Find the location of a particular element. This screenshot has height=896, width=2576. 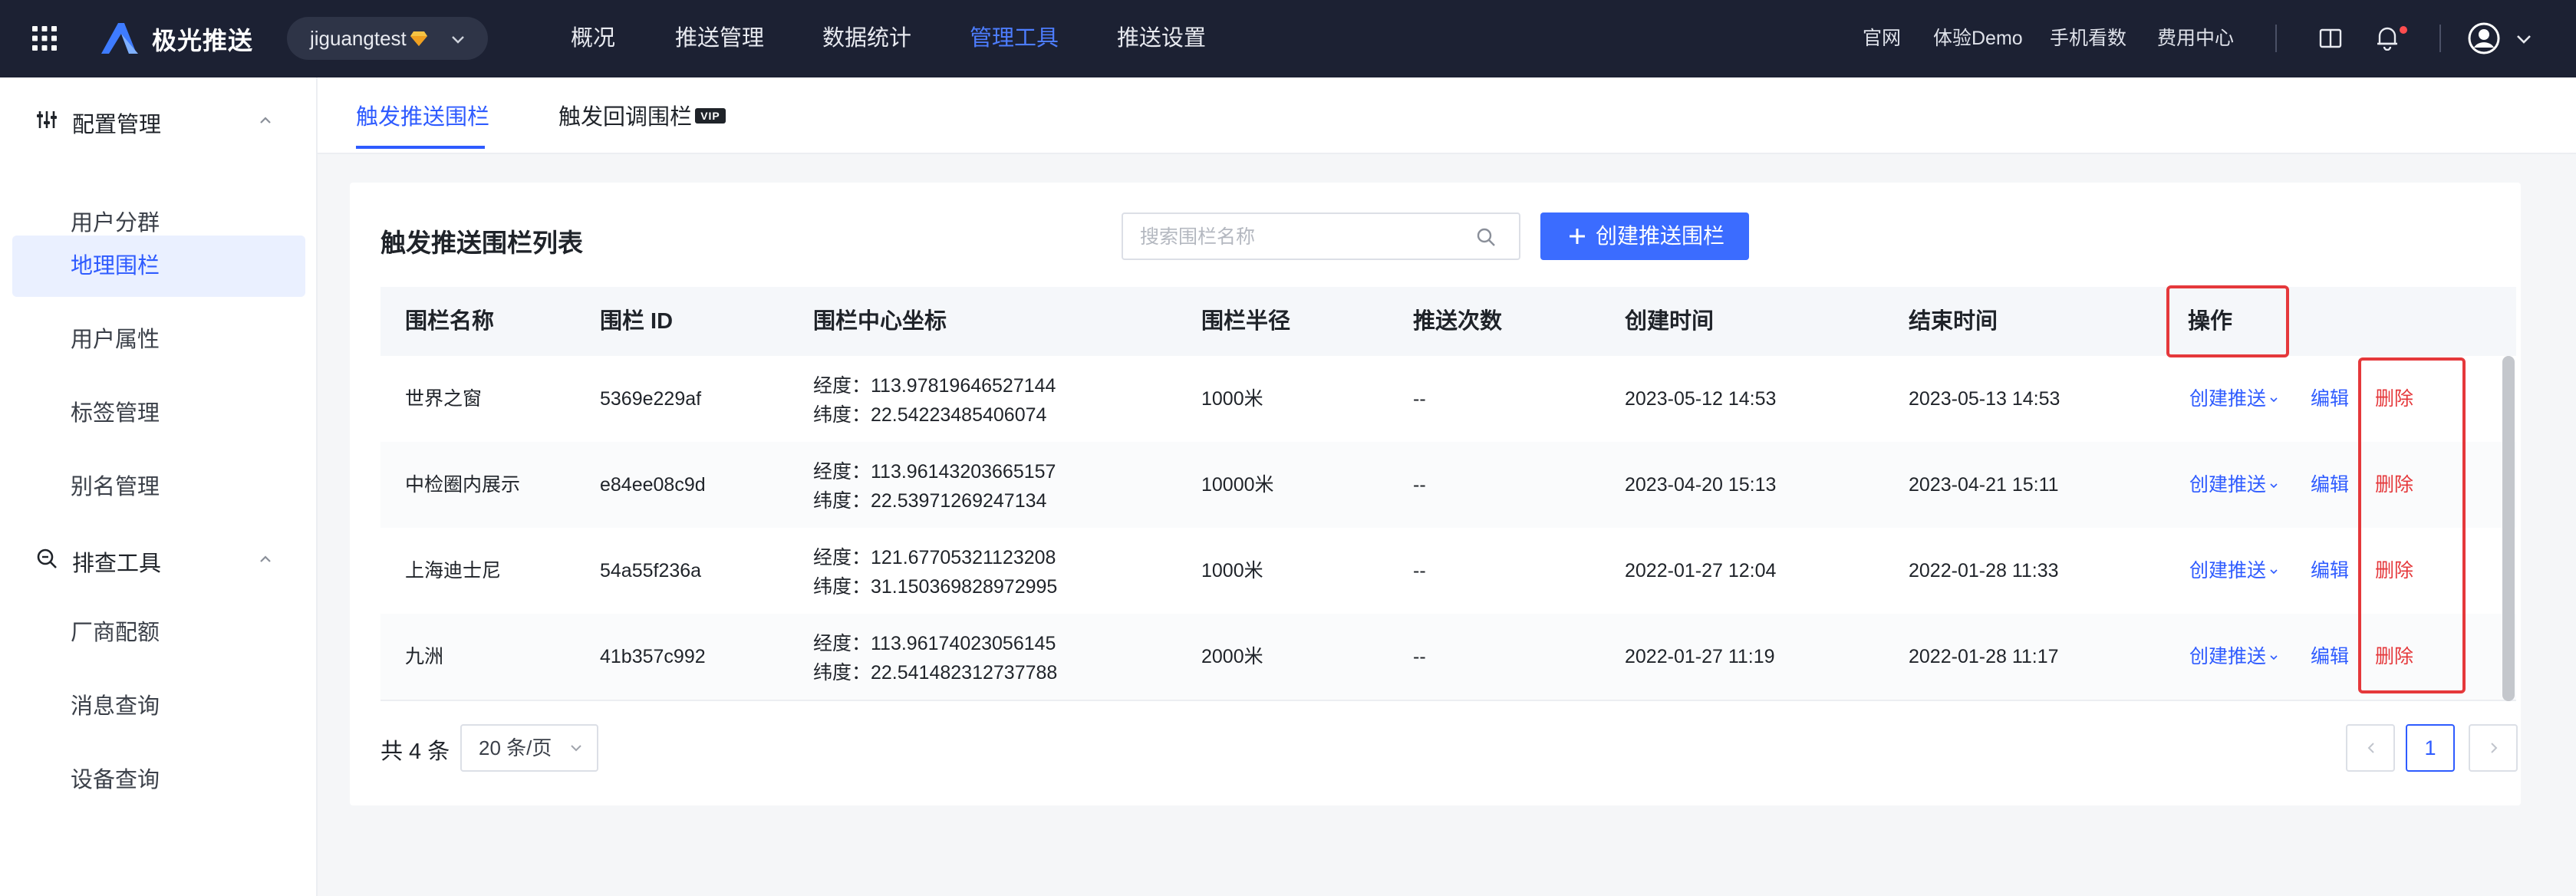

sliders-icon is located at coordinates (47, 119).